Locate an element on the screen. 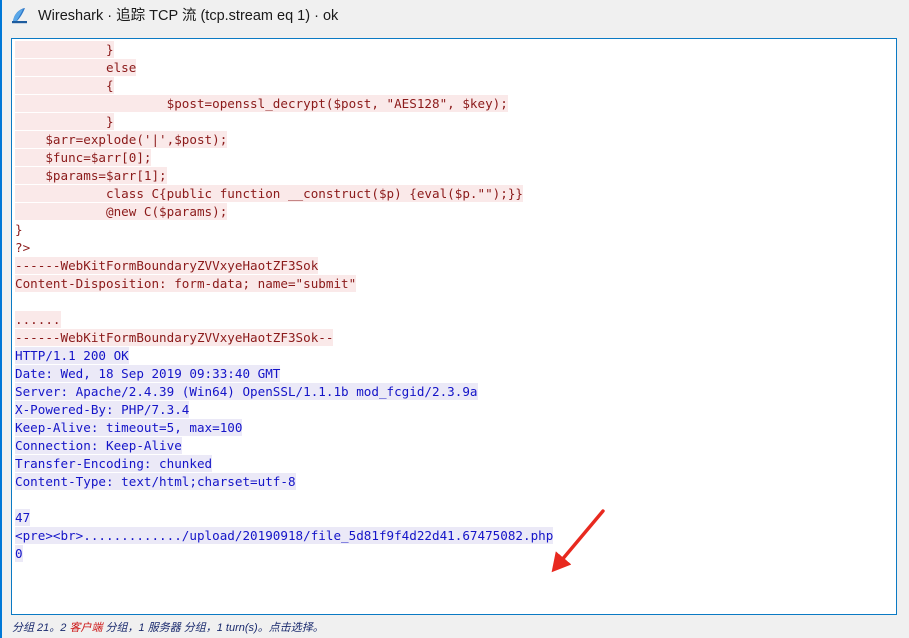 This screenshot has width=909, height=638. stream-line: $func=$arr[0]; is located at coordinates (455, 158).